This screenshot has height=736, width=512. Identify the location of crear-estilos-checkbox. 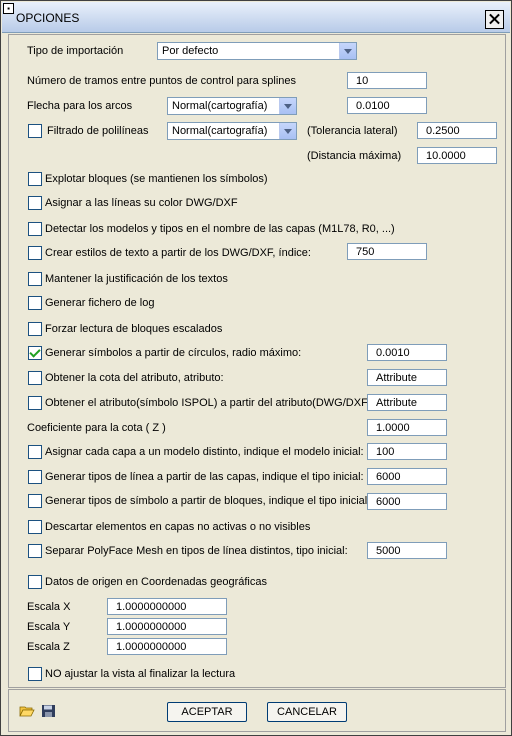
(35, 253).